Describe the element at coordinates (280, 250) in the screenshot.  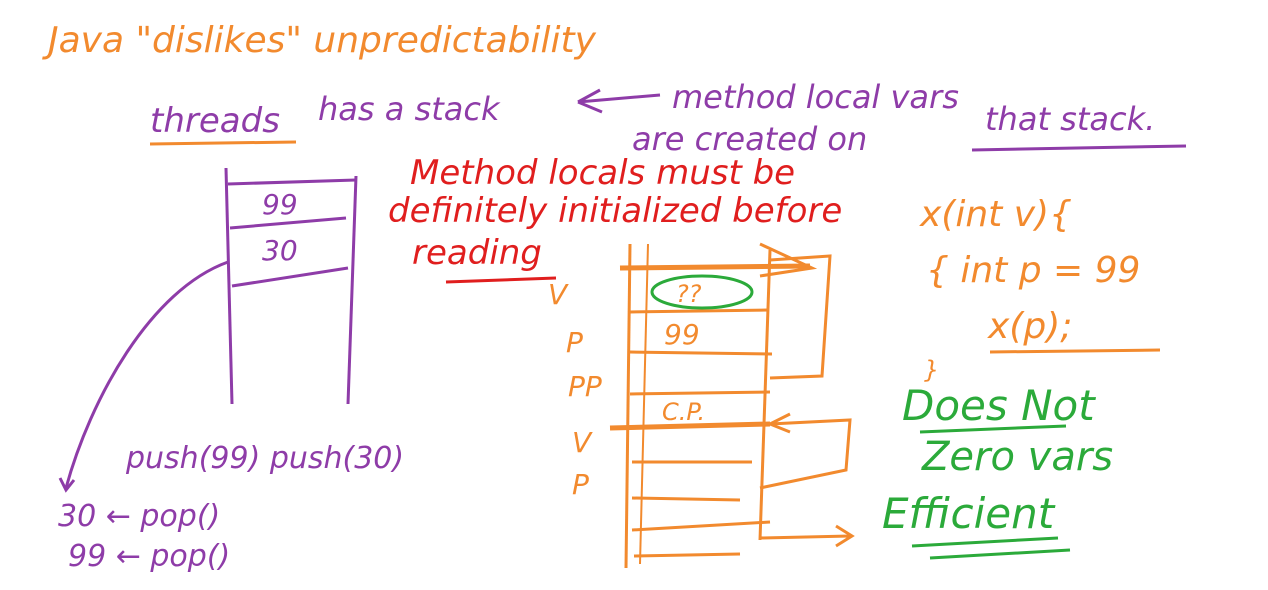
I see `left-stack-cell-1: 30` at that location.